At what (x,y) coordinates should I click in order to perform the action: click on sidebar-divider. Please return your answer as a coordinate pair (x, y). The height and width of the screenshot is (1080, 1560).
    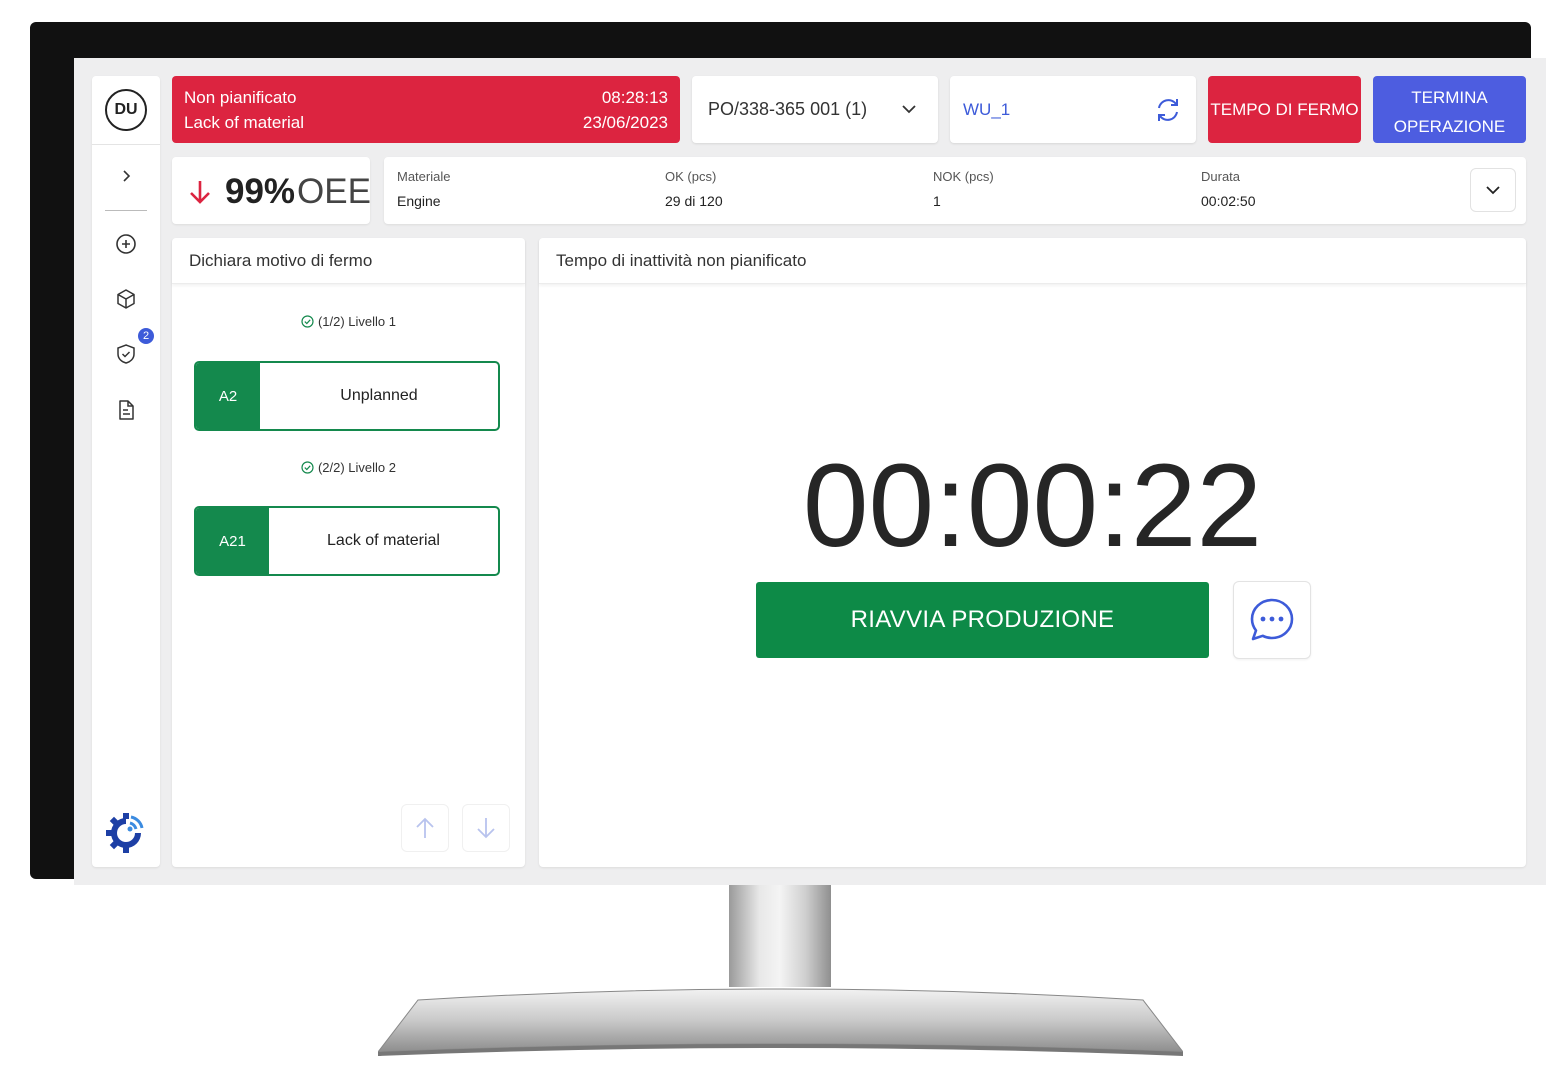
    Looking at the image, I should click on (126, 144).